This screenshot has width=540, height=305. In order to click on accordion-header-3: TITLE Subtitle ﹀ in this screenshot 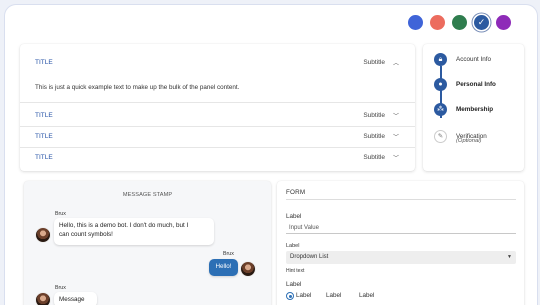, I will do `click(217, 136)`.